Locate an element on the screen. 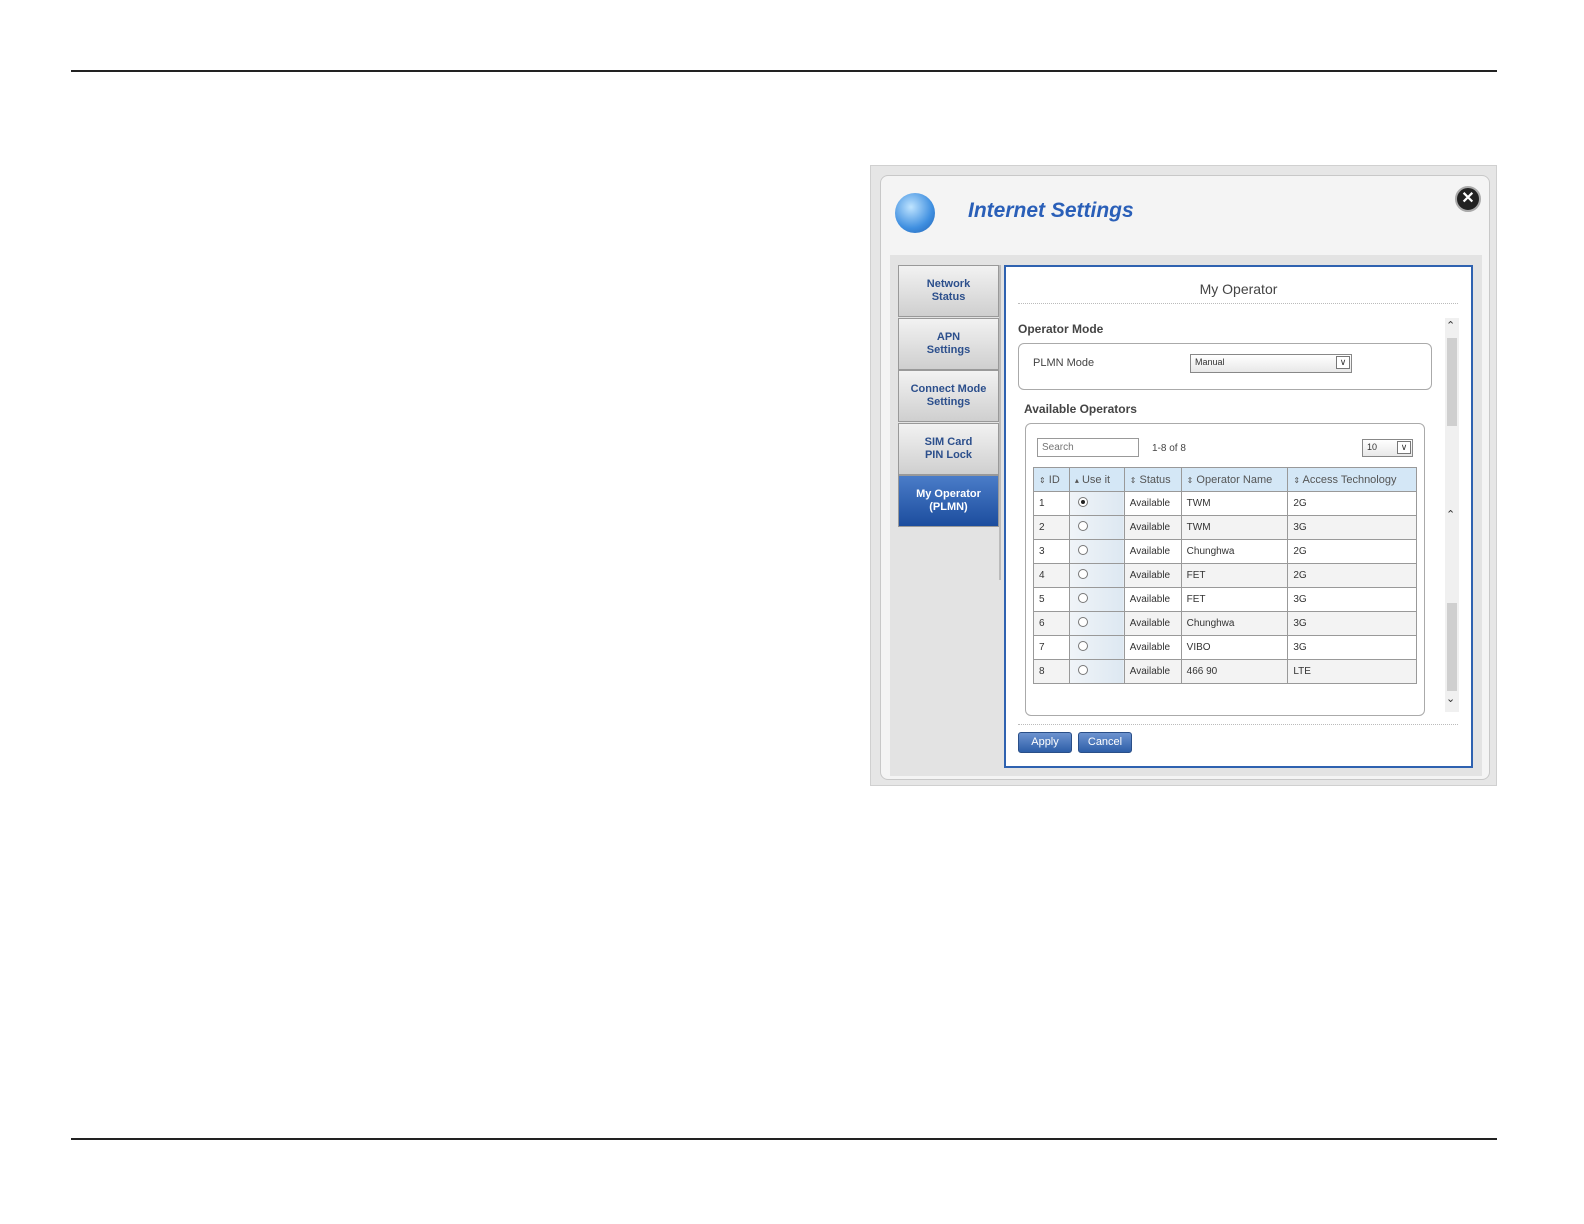  available-operators-heading: Available Operators is located at coordinates (1080, 409).